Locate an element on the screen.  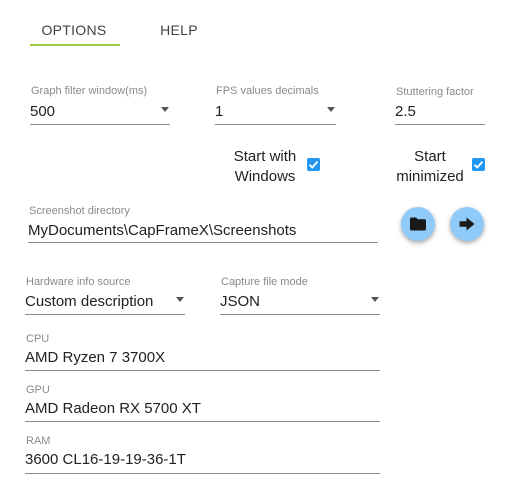
gpu-input: AMD Radeon RX 5700 XT is located at coordinates (113, 408).